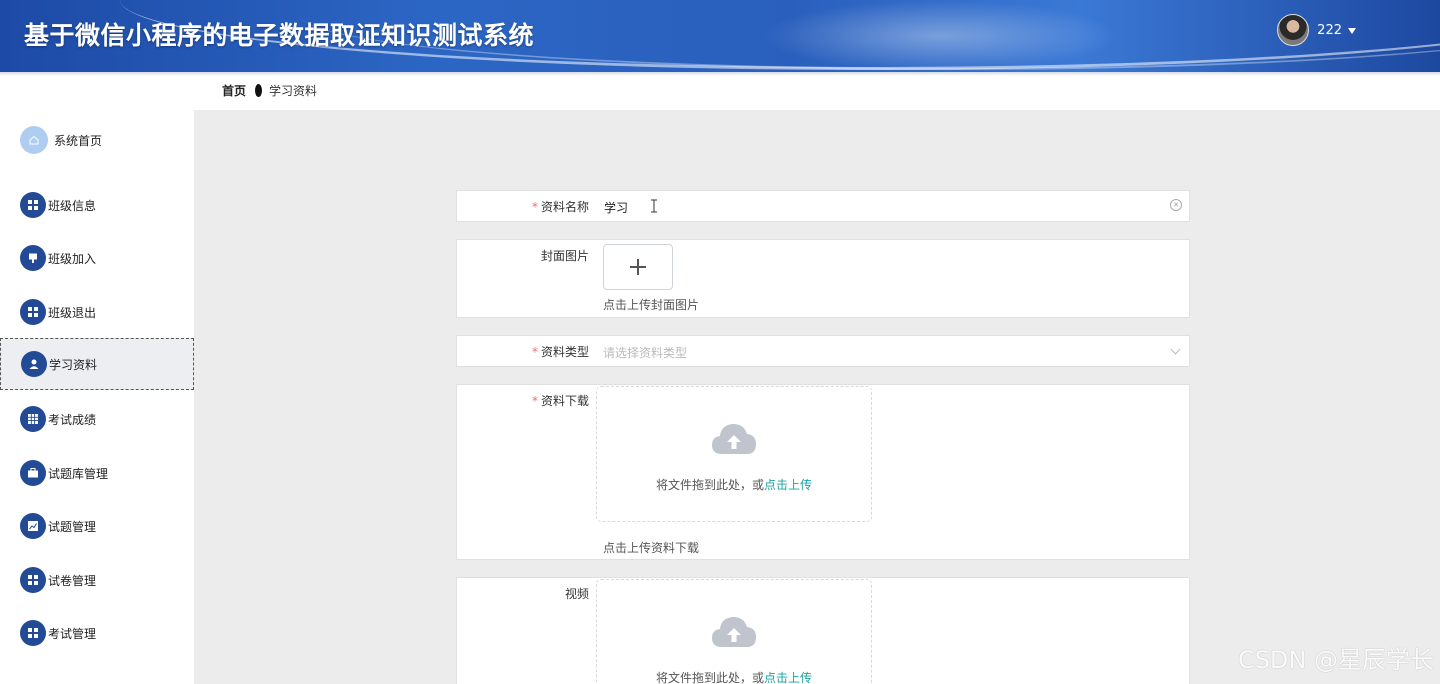 Image resolution: width=1440 pixels, height=684 pixels. Describe the element at coordinates (654, 206) in the screenshot. I see `text-cursor-icon` at that location.